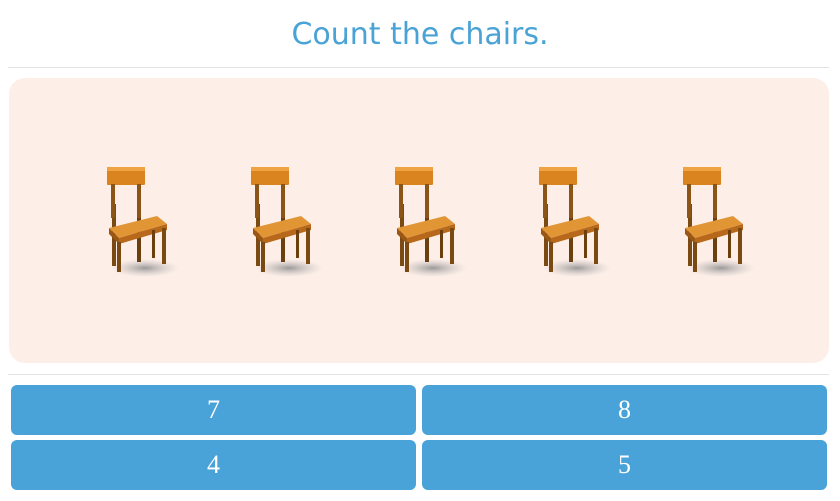  What do you see at coordinates (213, 410) in the screenshot?
I see `answer-button-7: 7` at bounding box center [213, 410].